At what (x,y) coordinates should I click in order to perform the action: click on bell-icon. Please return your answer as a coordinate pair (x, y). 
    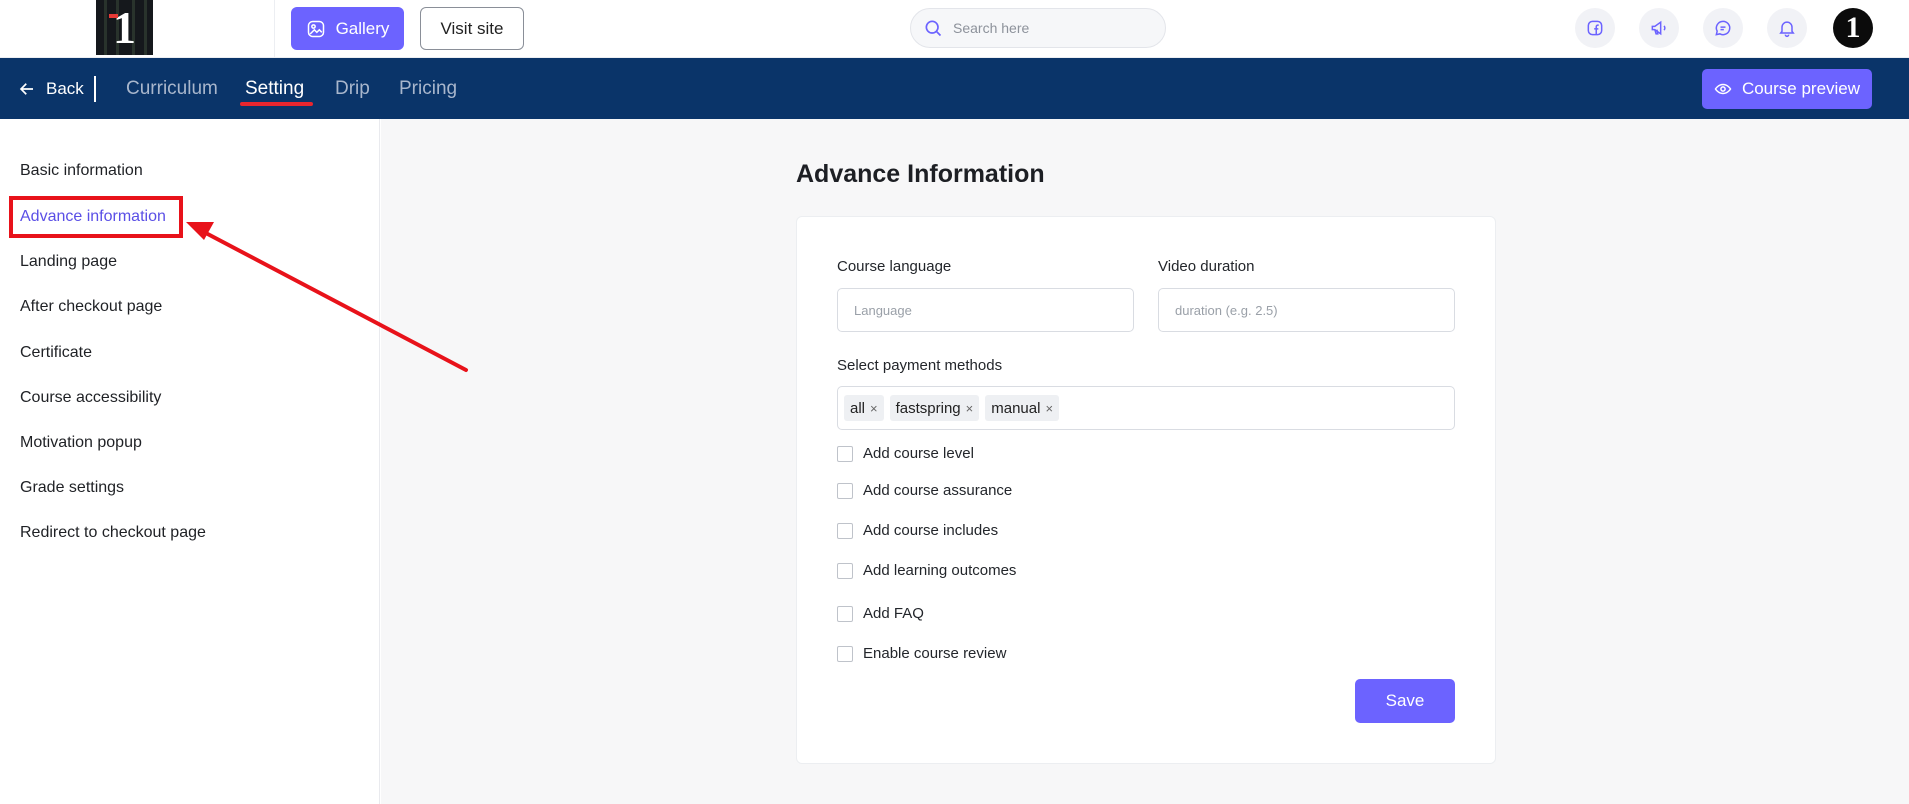
    Looking at the image, I should click on (1787, 29).